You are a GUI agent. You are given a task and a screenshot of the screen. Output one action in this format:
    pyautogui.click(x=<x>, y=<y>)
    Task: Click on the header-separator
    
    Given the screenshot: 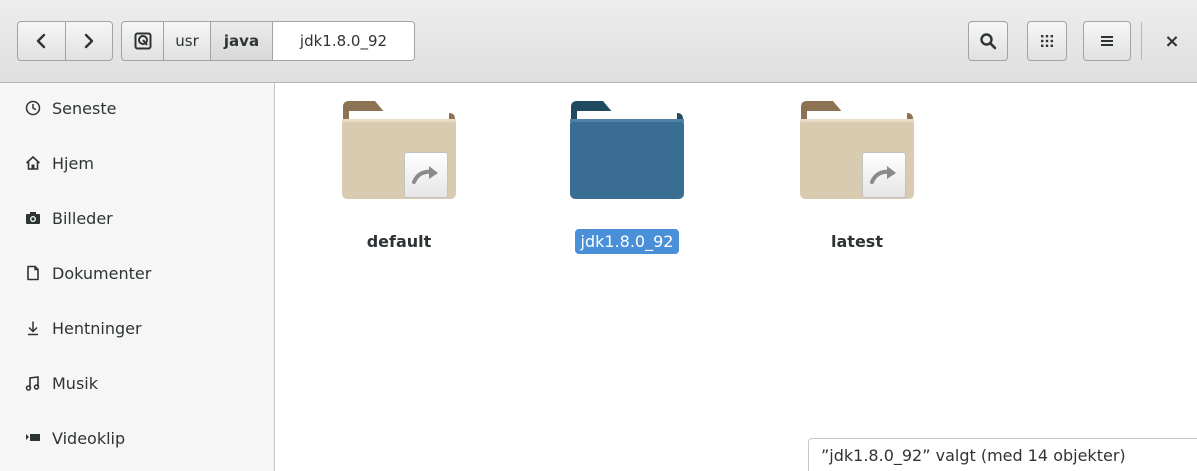 What is the action you would take?
    pyautogui.click(x=1141, y=41)
    